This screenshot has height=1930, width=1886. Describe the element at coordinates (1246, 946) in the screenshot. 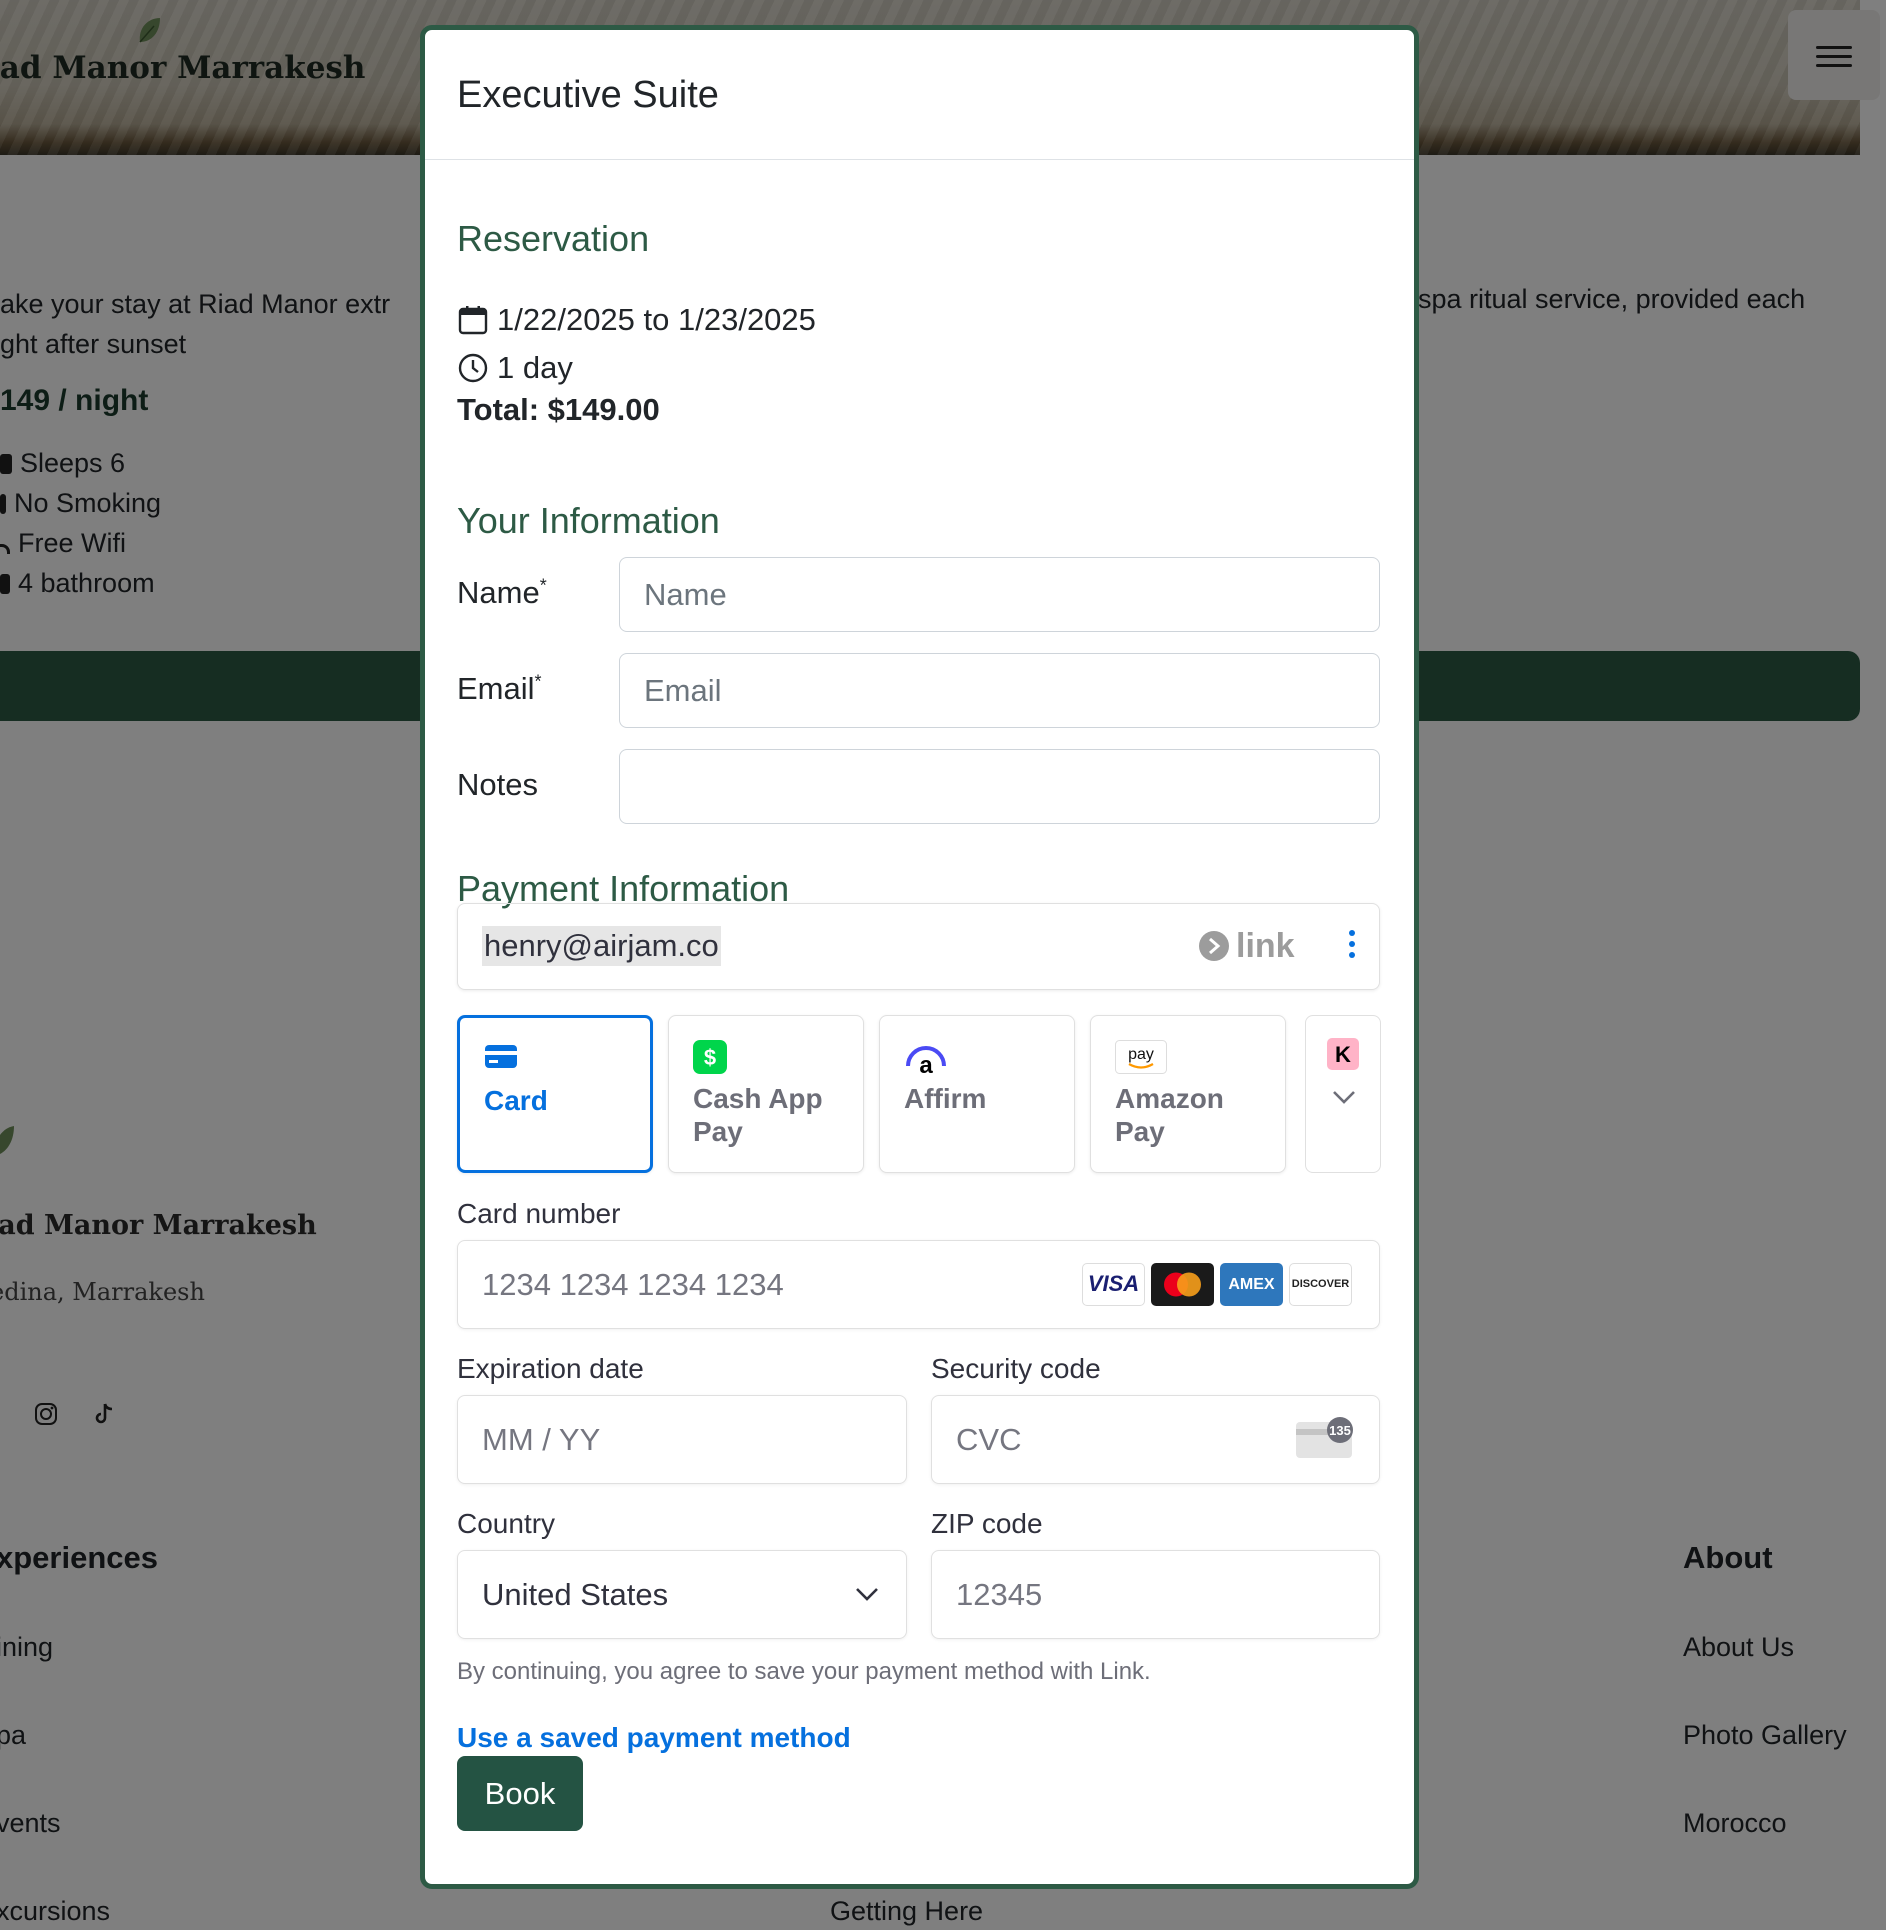

I see `link-logo: link` at that location.